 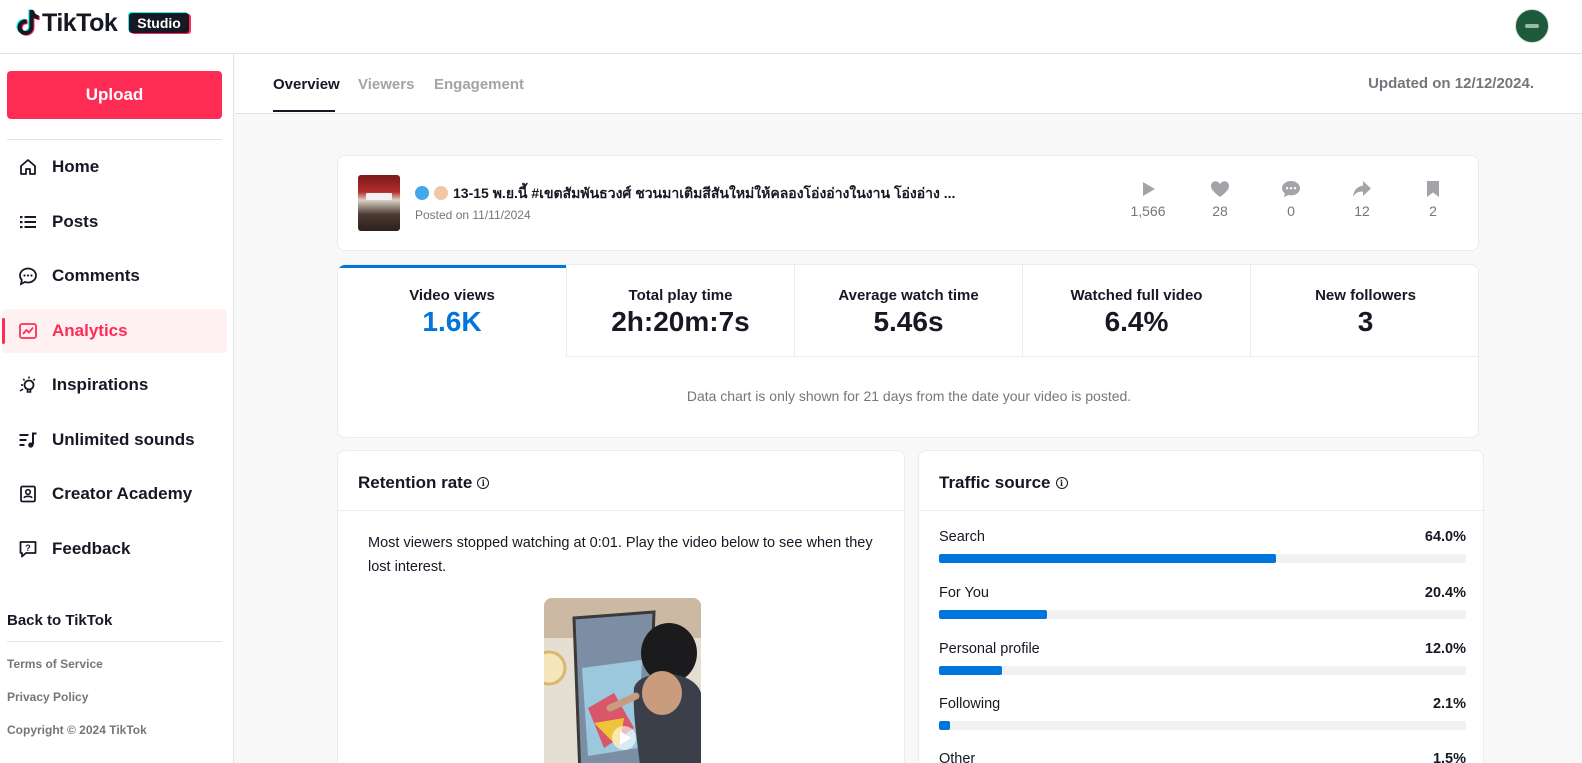 What do you see at coordinates (59, 620) in the screenshot?
I see `back-to-tiktok-link: Back to TikTok` at bounding box center [59, 620].